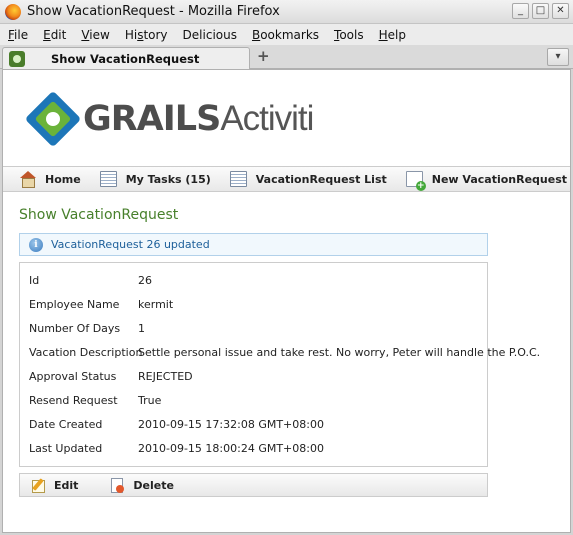 The height and width of the screenshot is (535, 573). What do you see at coordinates (54, 485) in the screenshot?
I see `edit-button: Edit` at bounding box center [54, 485].